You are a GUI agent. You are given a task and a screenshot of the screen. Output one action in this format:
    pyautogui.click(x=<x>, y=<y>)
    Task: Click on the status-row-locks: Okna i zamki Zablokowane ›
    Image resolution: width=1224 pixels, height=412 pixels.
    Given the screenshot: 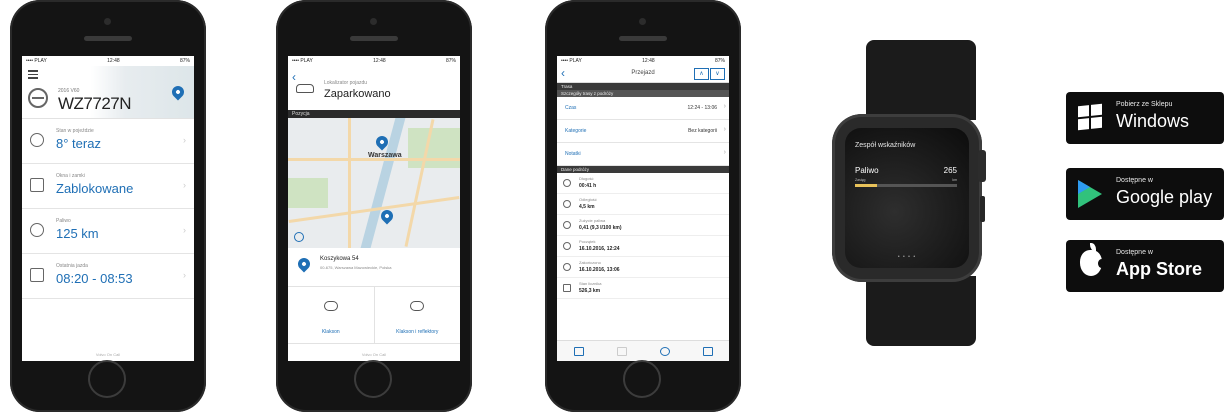 What is the action you would take?
    pyautogui.click(x=108, y=186)
    